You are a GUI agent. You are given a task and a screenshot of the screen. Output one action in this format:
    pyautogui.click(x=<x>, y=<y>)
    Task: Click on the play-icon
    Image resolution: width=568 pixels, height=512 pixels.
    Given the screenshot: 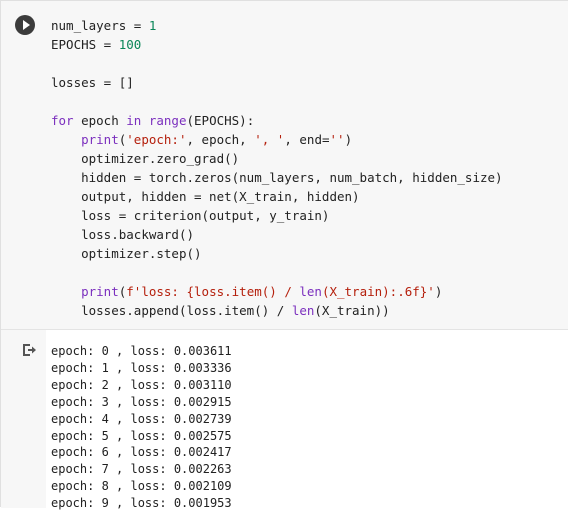 What is the action you would take?
    pyautogui.click(x=26, y=25)
    